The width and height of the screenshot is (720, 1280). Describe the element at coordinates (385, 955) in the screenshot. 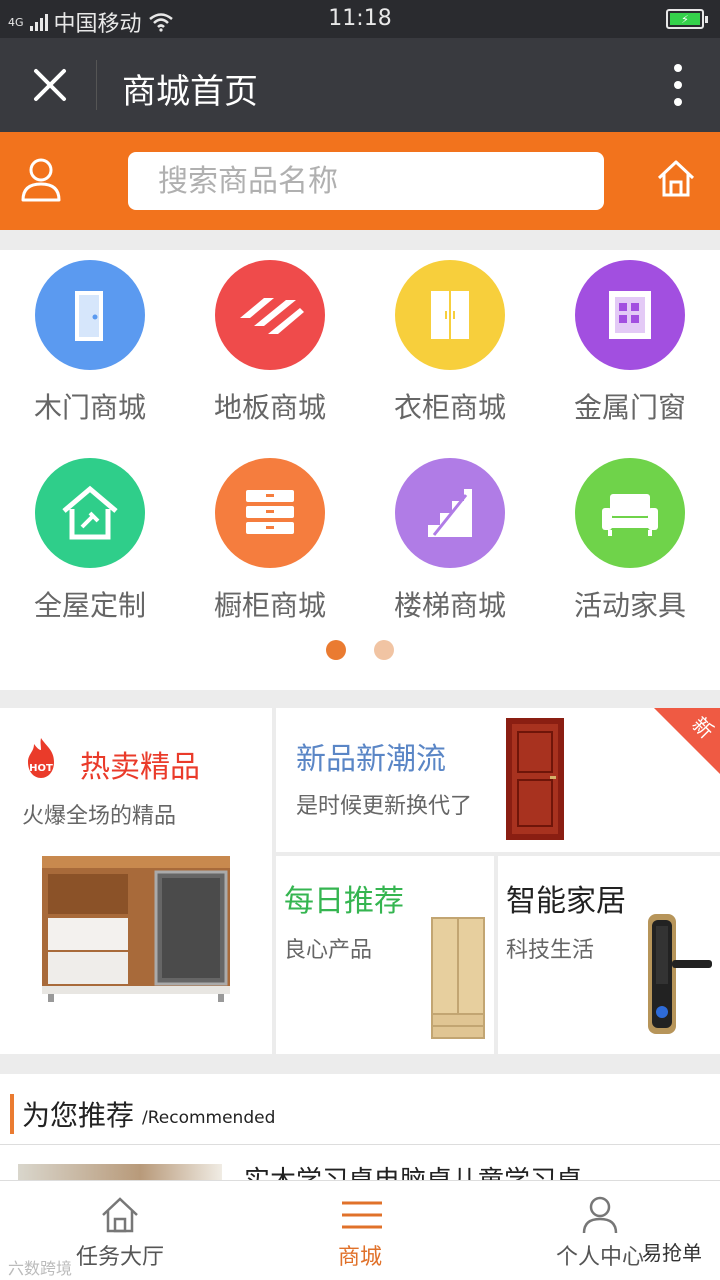

I see `promo-daily: 每日推荐 良心产品` at that location.